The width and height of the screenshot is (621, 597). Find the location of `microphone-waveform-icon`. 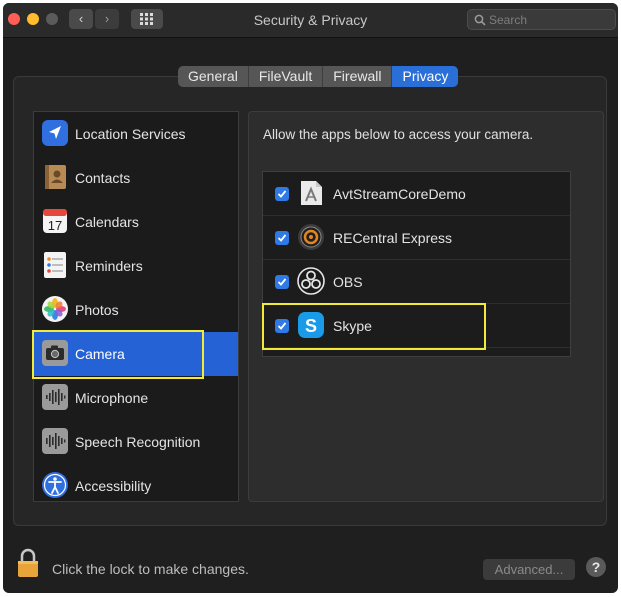

microphone-waveform-icon is located at coordinates (55, 397).